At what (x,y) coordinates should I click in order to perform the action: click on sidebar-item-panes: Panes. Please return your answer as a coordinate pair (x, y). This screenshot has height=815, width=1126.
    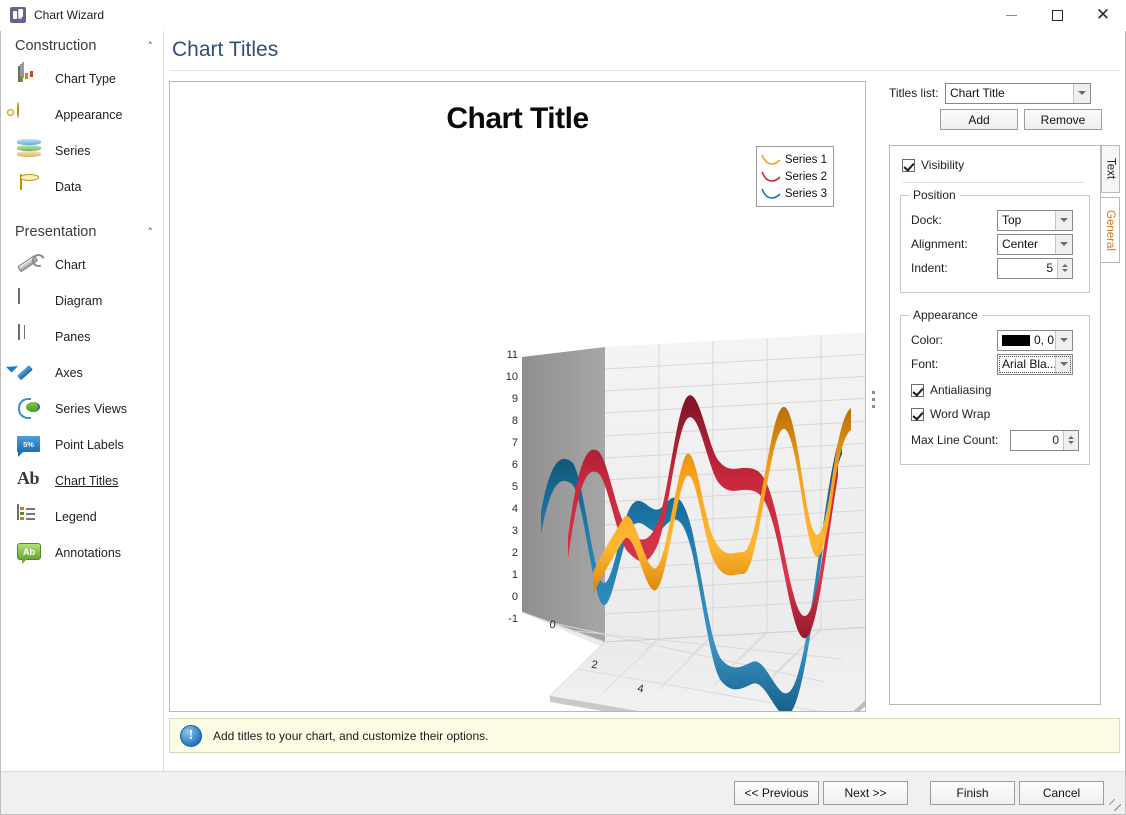
    Looking at the image, I should click on (82, 337).